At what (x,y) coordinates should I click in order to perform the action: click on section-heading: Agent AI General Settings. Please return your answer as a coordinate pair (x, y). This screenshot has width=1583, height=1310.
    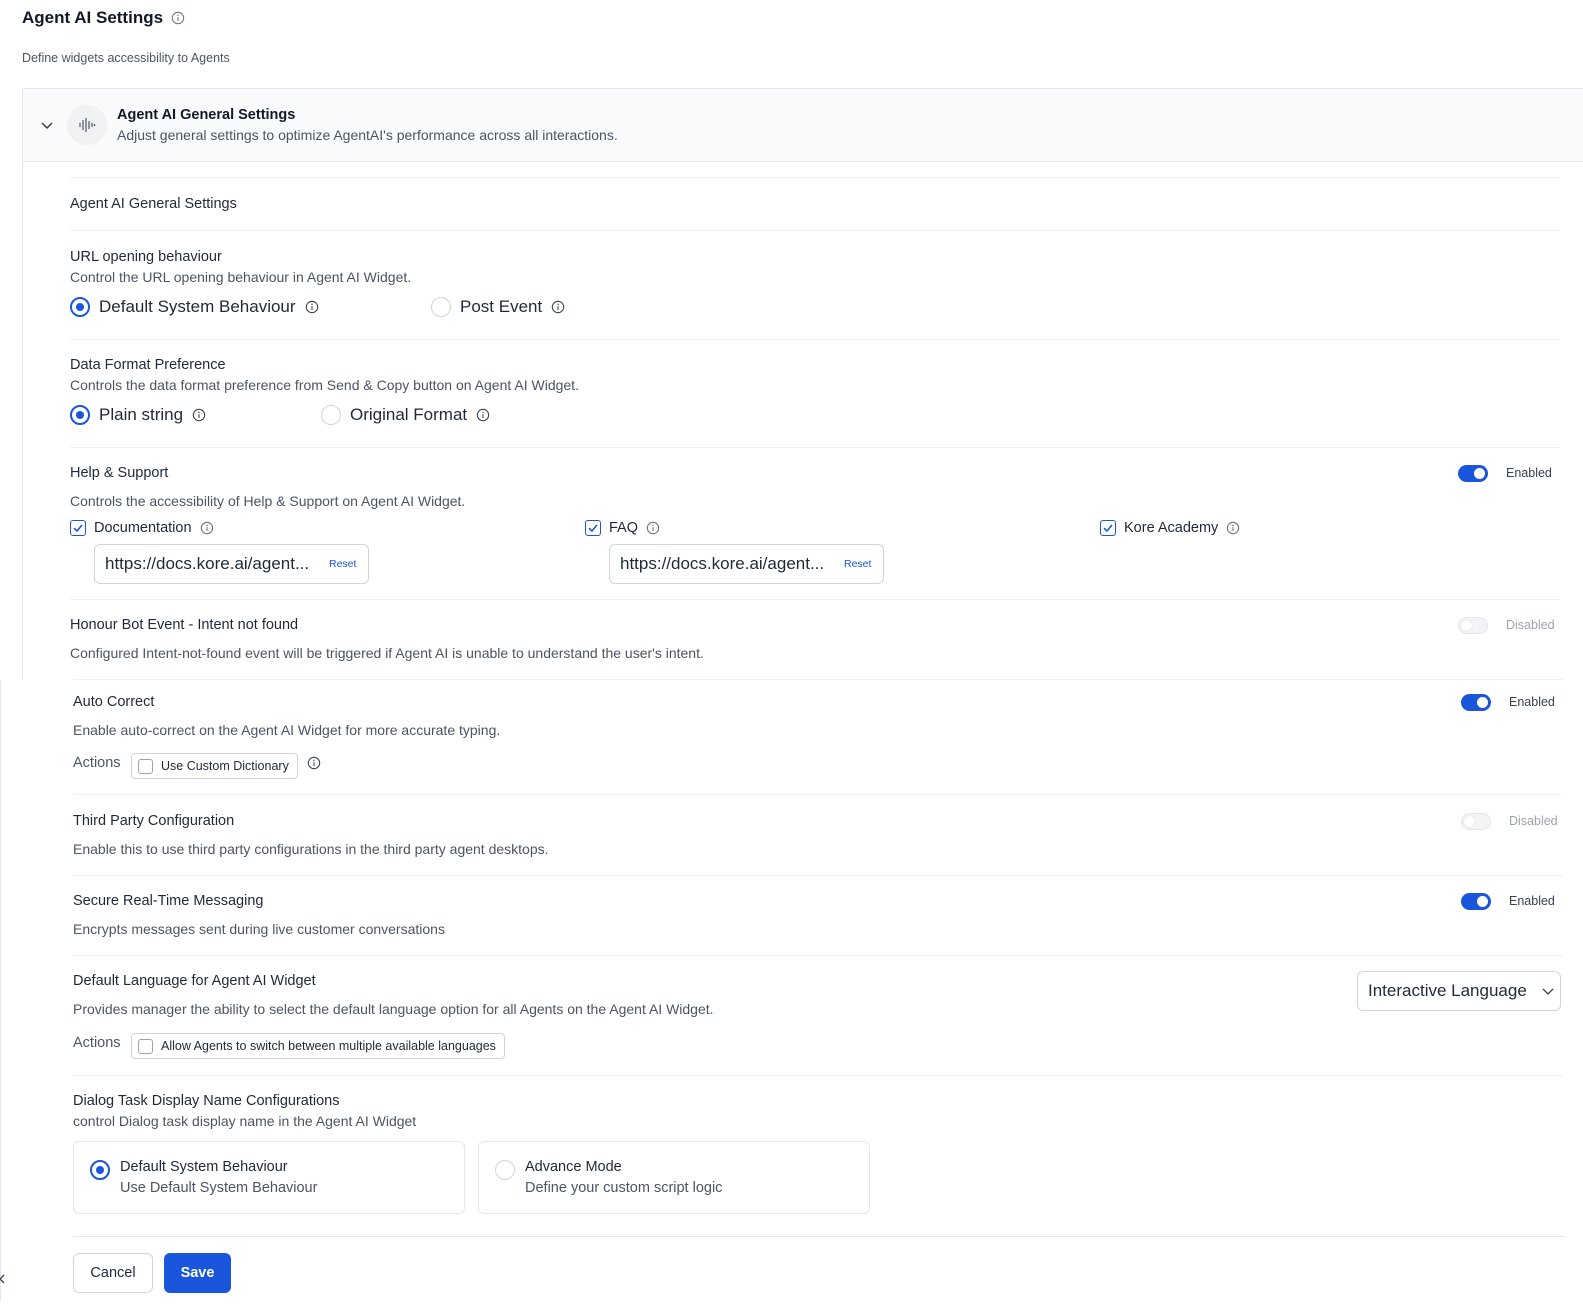
    Looking at the image, I should click on (153, 204).